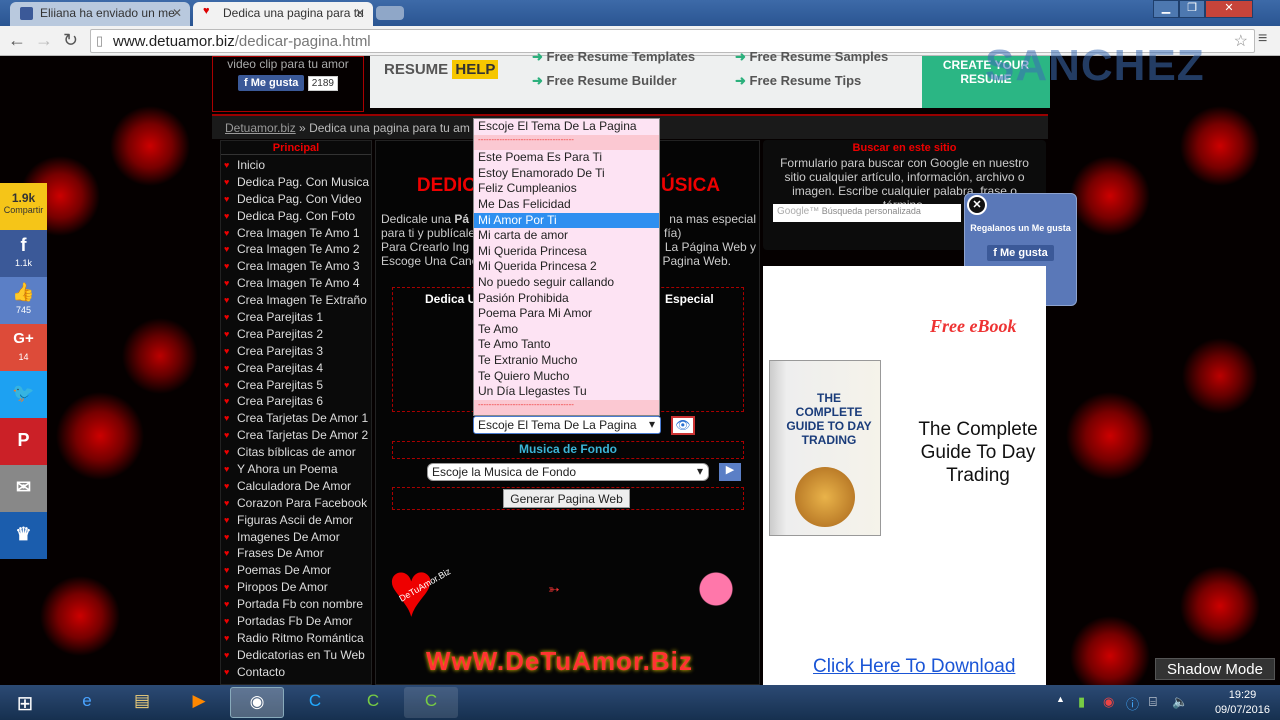 This screenshot has width=1280, height=720. I want to click on sidebar-item: Crea Parejitas 2, so click(296, 335).